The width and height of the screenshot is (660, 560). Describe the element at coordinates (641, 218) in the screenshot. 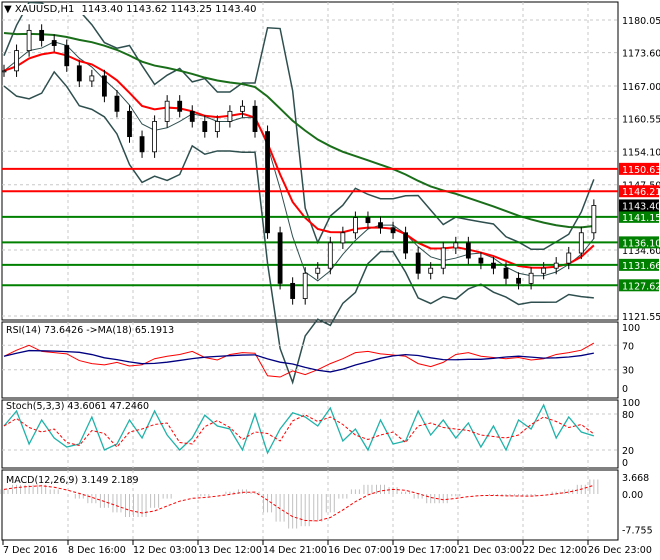

I see `level-price-label: 1141.15` at that location.